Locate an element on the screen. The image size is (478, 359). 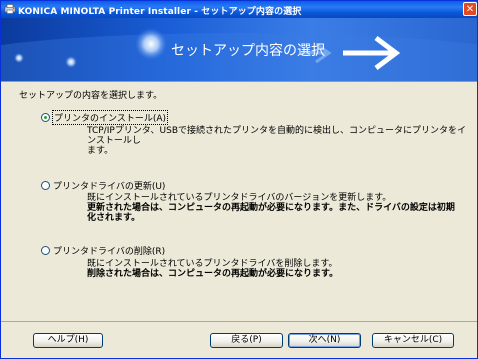
radio-remove-driver: プリンタドライバの削除(R) is located at coordinates (103, 250).